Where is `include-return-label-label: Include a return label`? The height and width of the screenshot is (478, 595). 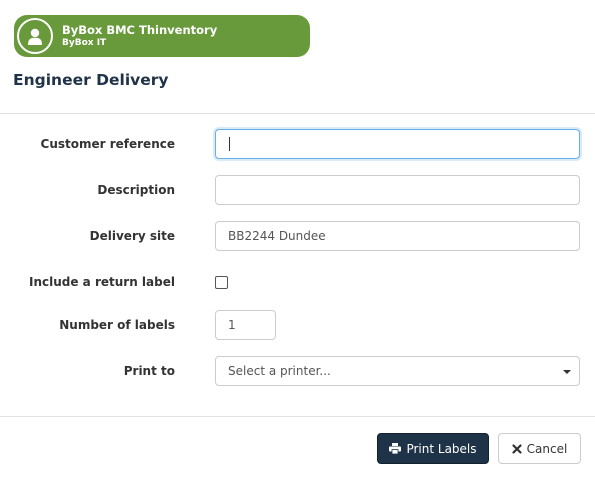
include-return-label-label: Include a return label is located at coordinates (102, 282).